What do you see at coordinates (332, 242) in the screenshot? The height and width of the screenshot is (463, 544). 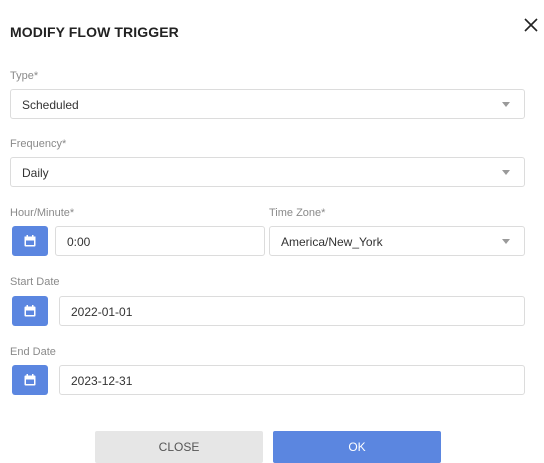 I see `time-zone-value: America/New_York` at bounding box center [332, 242].